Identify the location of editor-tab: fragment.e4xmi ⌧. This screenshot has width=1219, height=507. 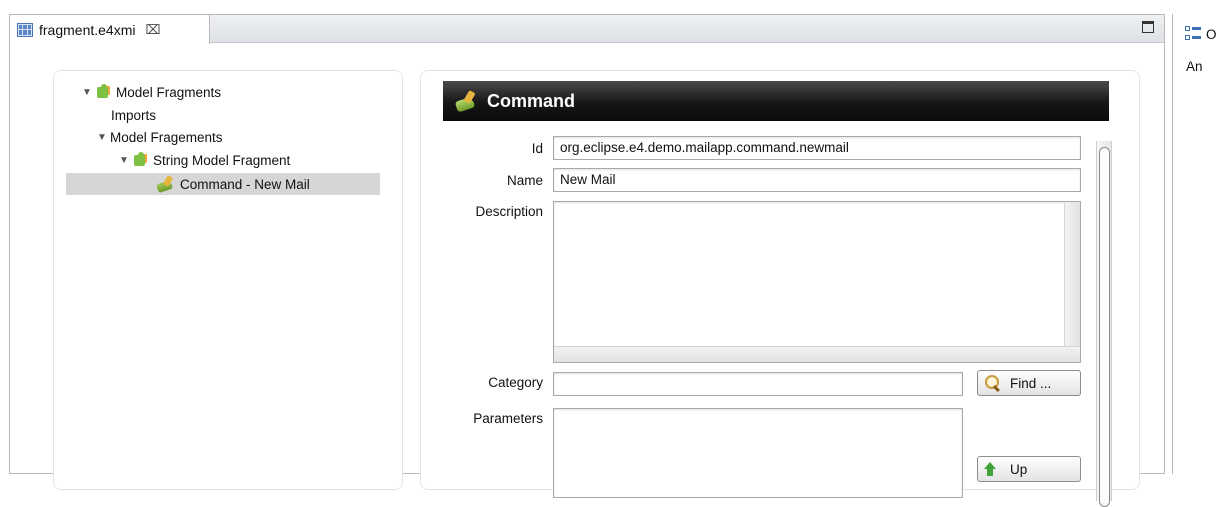
(110, 29).